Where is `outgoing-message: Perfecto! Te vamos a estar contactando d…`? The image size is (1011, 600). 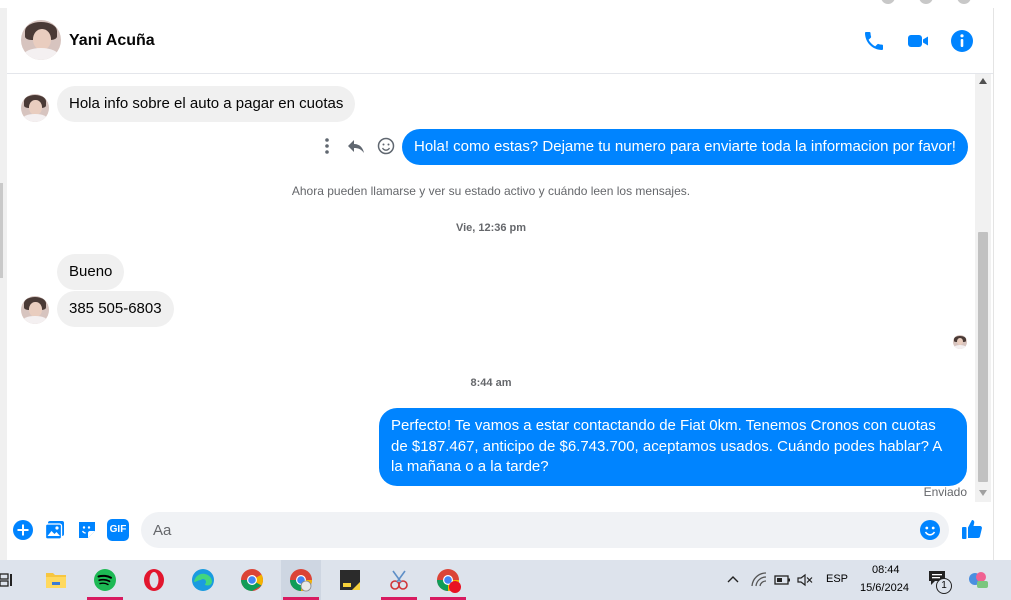 outgoing-message: Perfecto! Te vamos a estar contactando d… is located at coordinates (673, 447).